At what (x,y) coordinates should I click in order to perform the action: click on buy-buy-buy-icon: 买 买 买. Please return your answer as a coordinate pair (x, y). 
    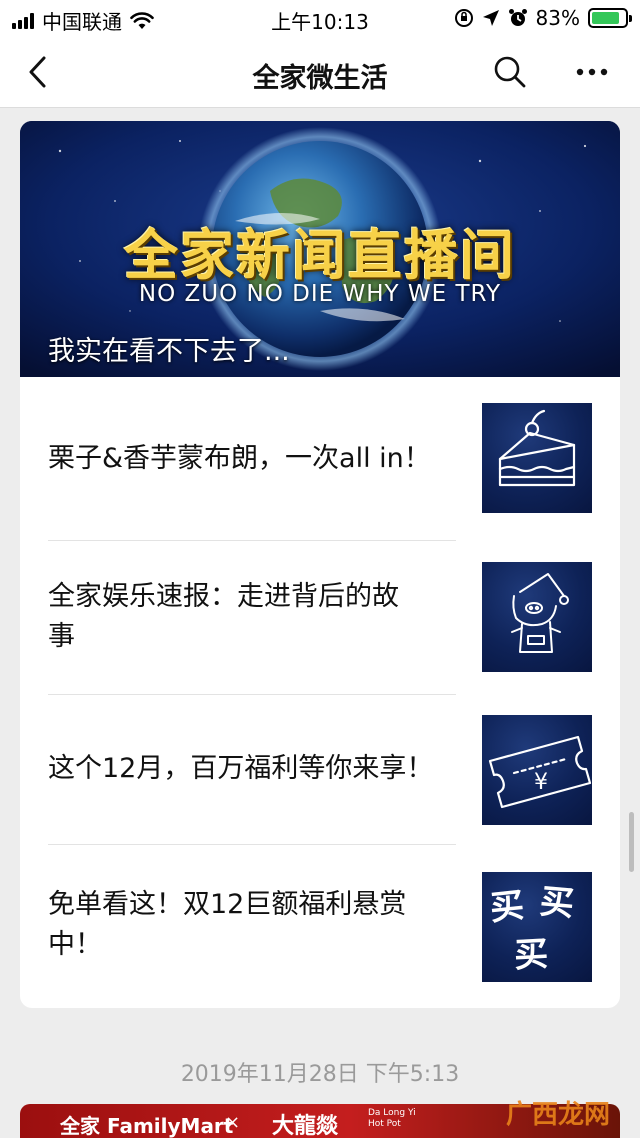
    Looking at the image, I should click on (532, 929).